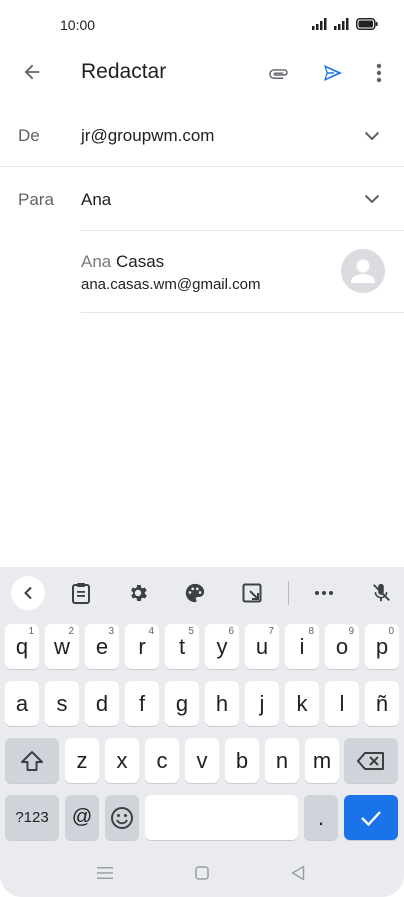 The height and width of the screenshot is (897, 404). I want to click on period-key: ., so click(321, 817).